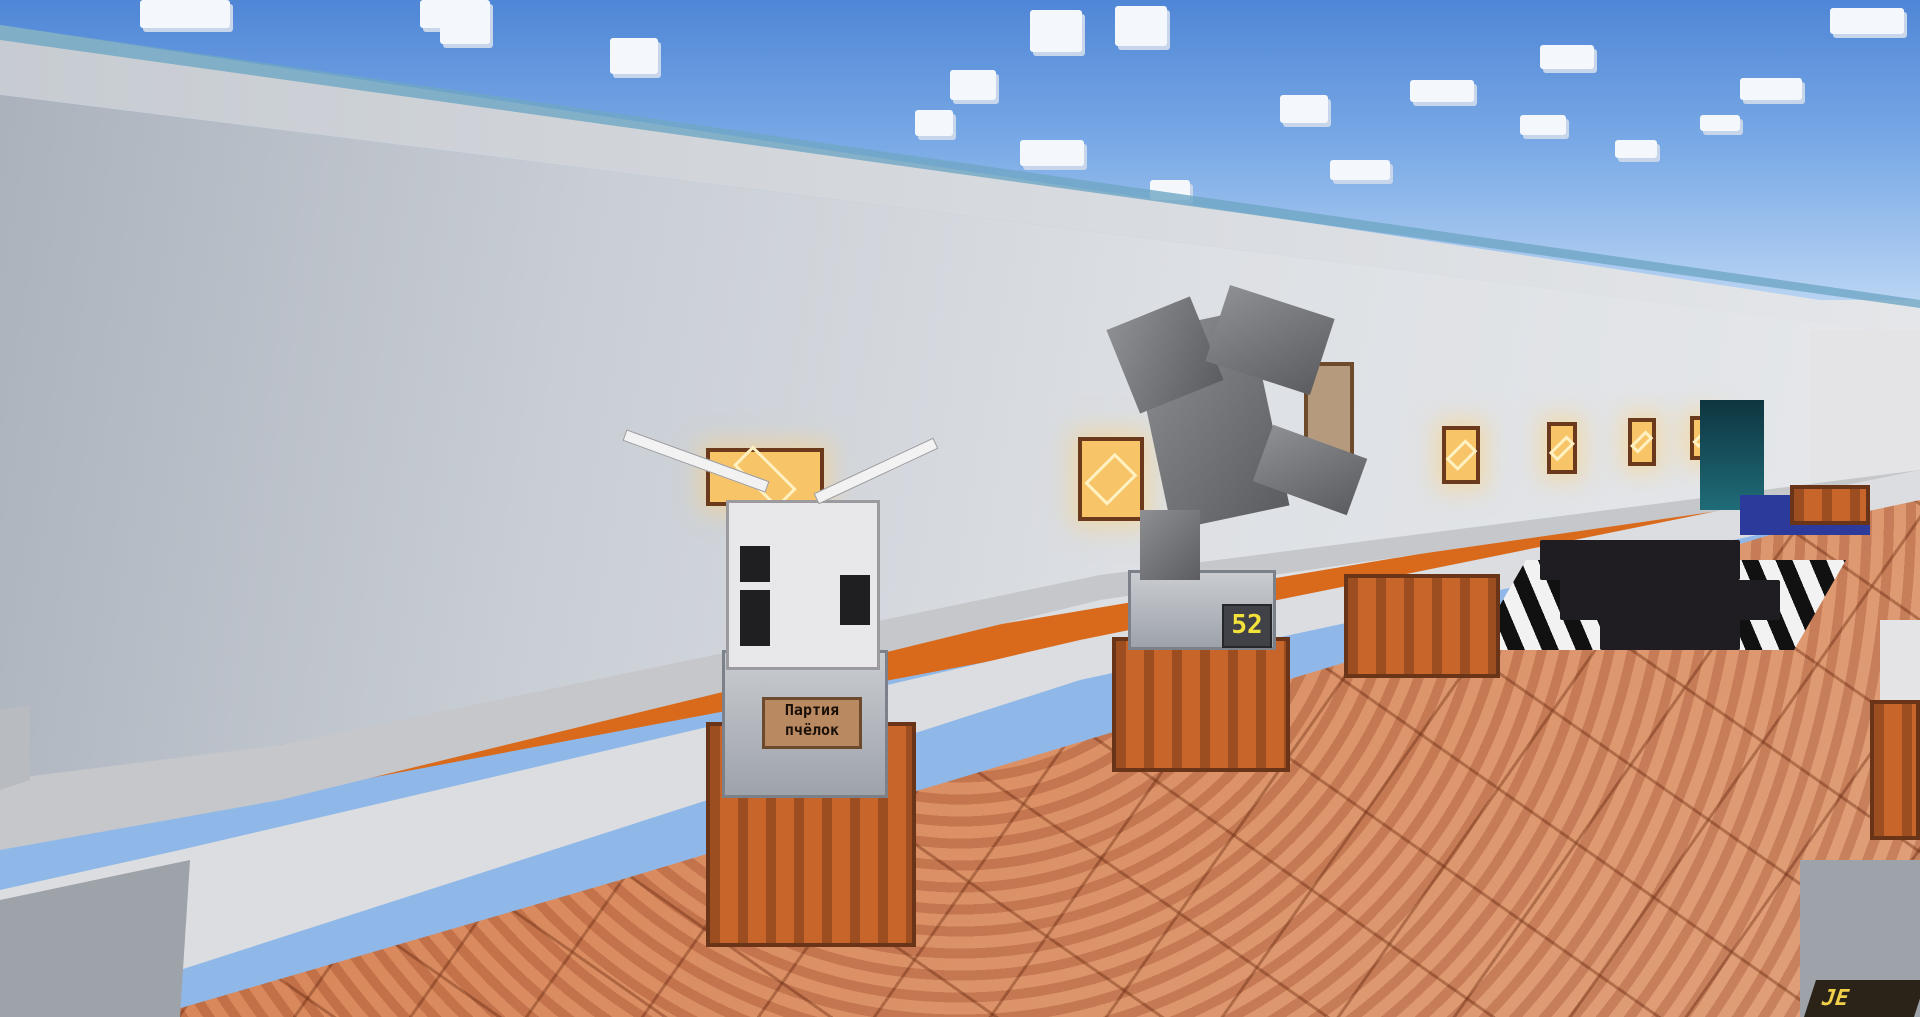  Describe the element at coordinates (1732, 455) in the screenshot. I see `warden-statue` at that location.